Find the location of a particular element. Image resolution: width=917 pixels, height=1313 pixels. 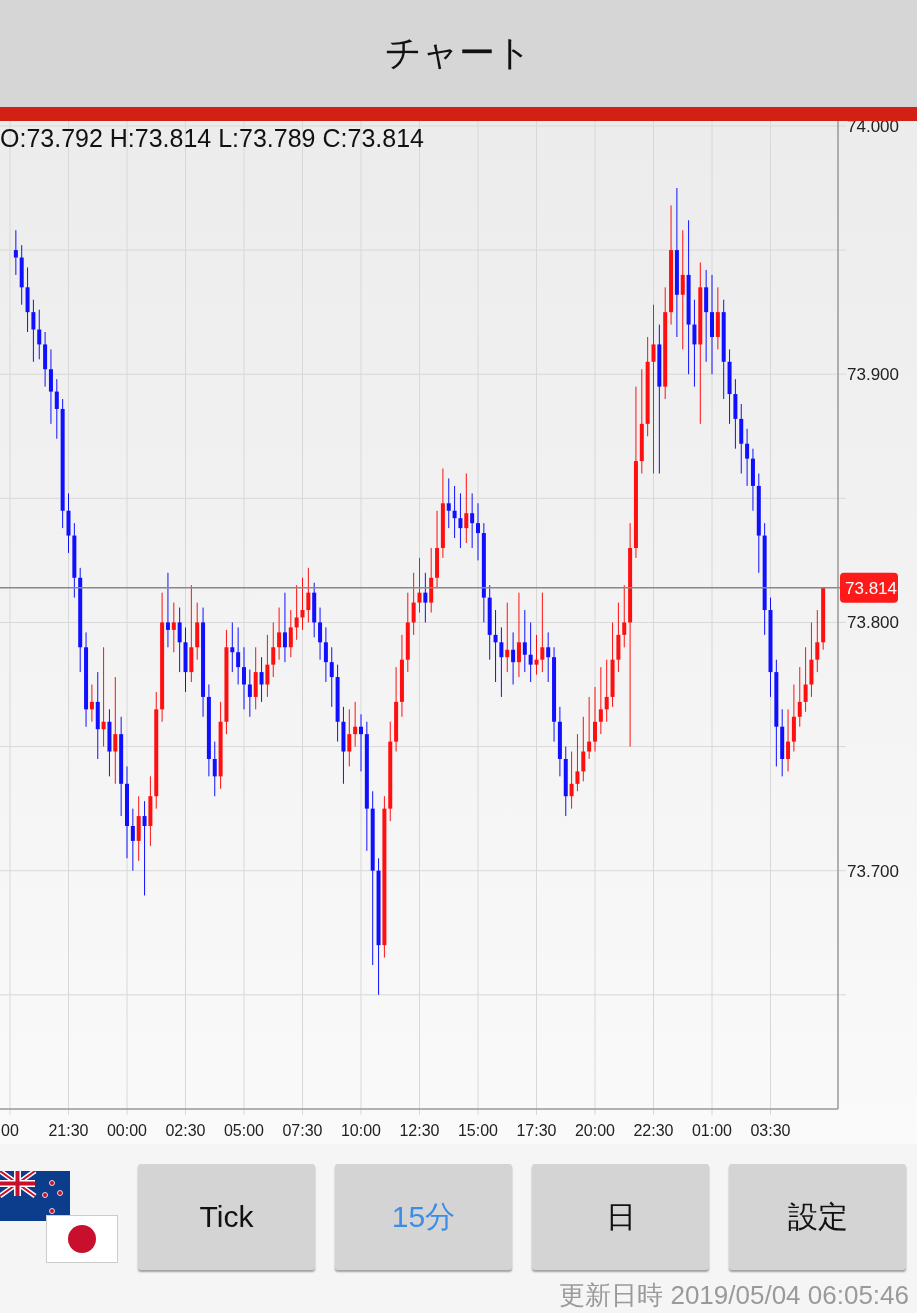

time-axis-label: 00 is located at coordinates (10, 1131).